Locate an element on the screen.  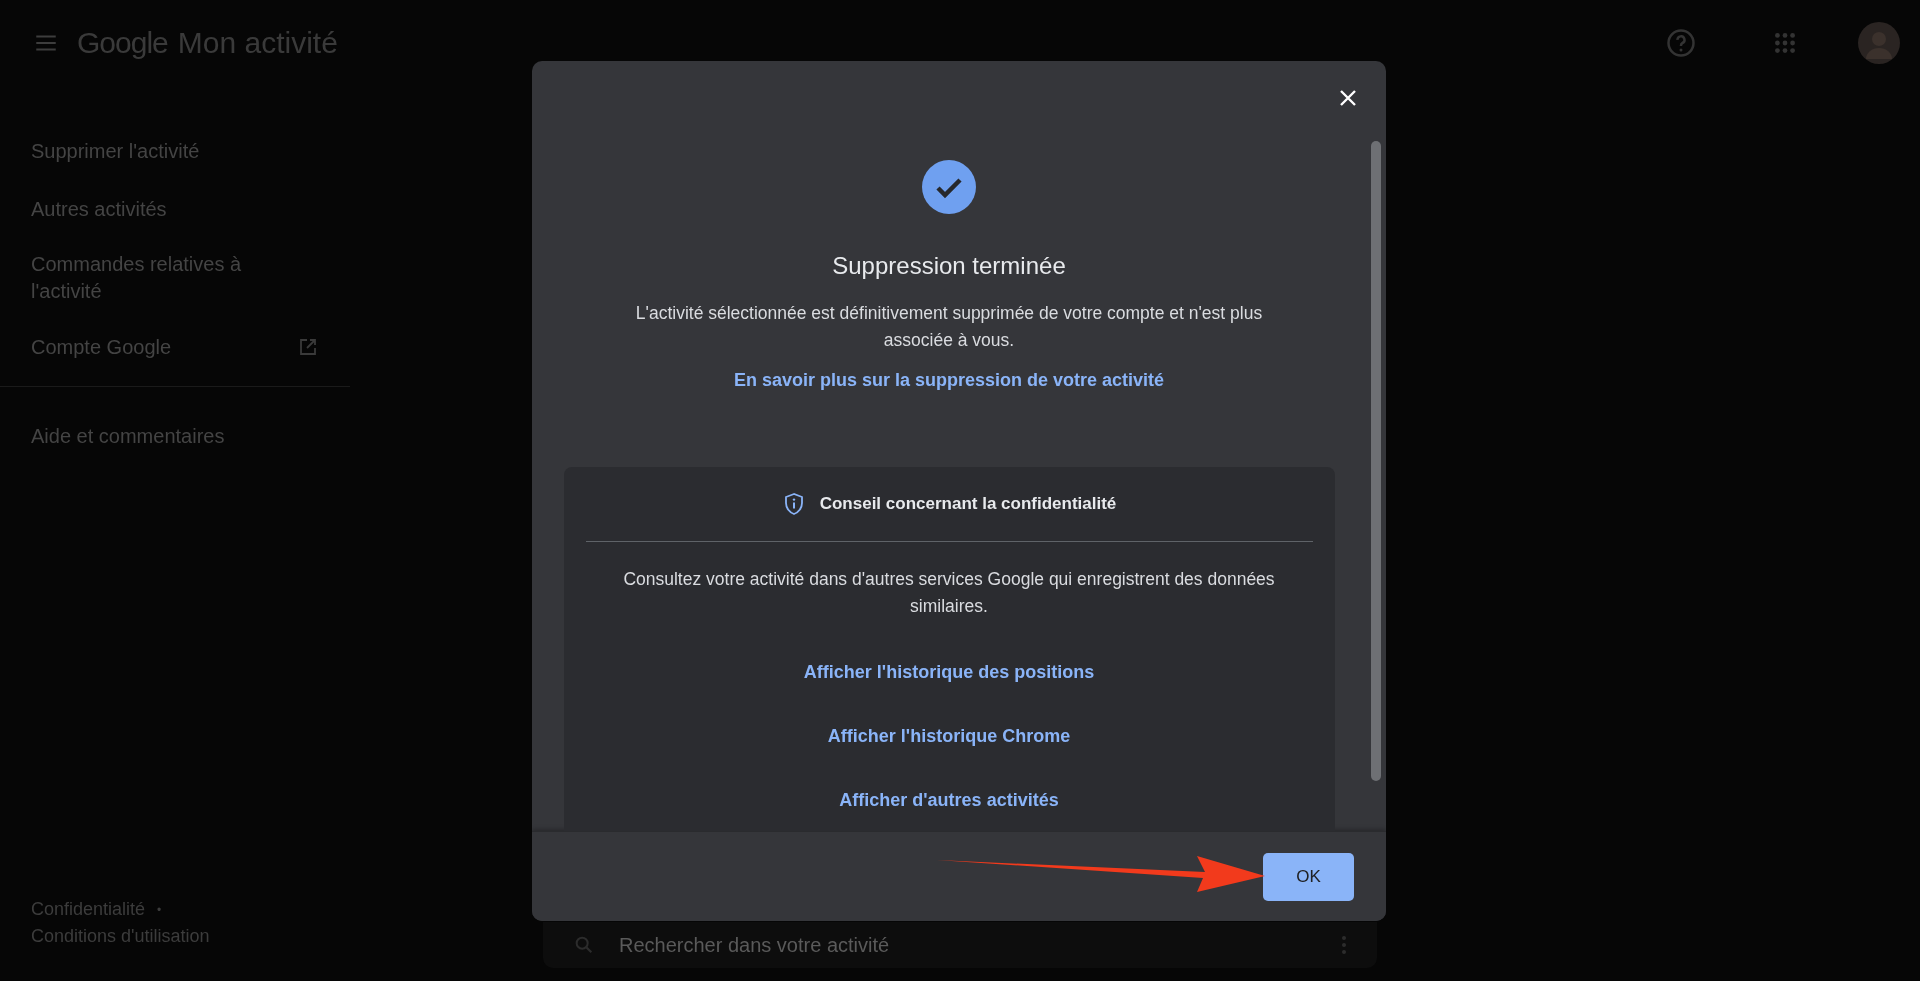
tip-link: Afficher l'historique des positions is located at coordinates (949, 672).